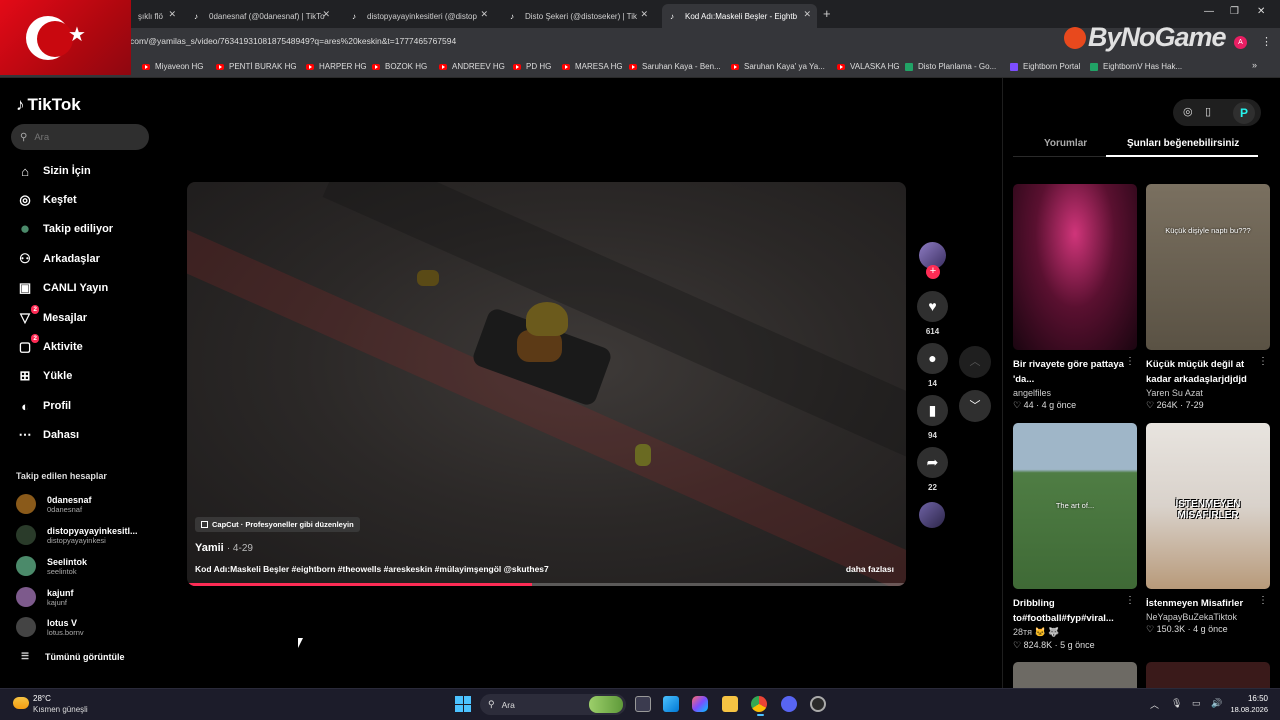  Describe the element at coordinates (224, 548) in the screenshot. I see `video-author: Yamii · 4-29` at that location.